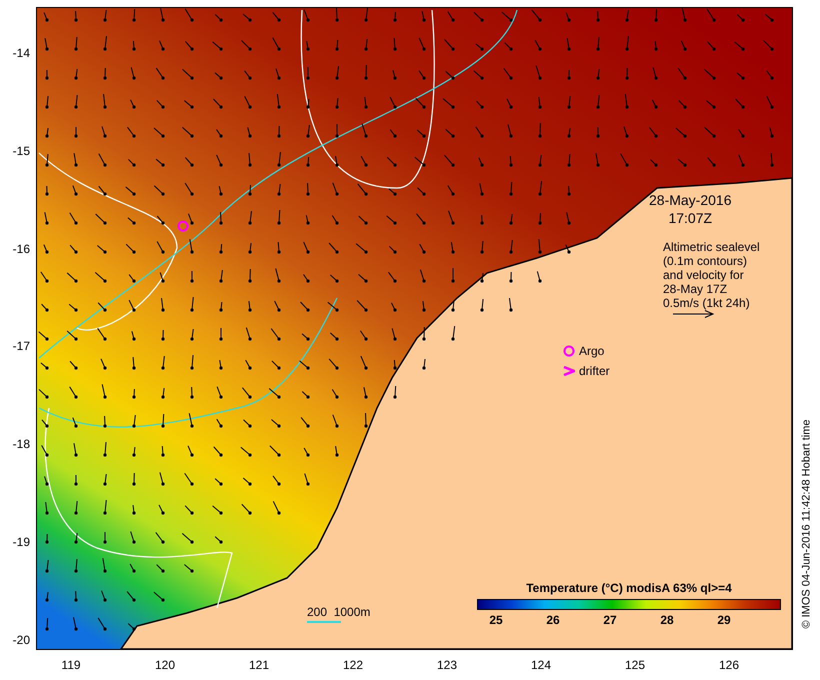  Describe the element at coordinates (541, 665) in the screenshot. I see `longitude-label: 124` at that location.